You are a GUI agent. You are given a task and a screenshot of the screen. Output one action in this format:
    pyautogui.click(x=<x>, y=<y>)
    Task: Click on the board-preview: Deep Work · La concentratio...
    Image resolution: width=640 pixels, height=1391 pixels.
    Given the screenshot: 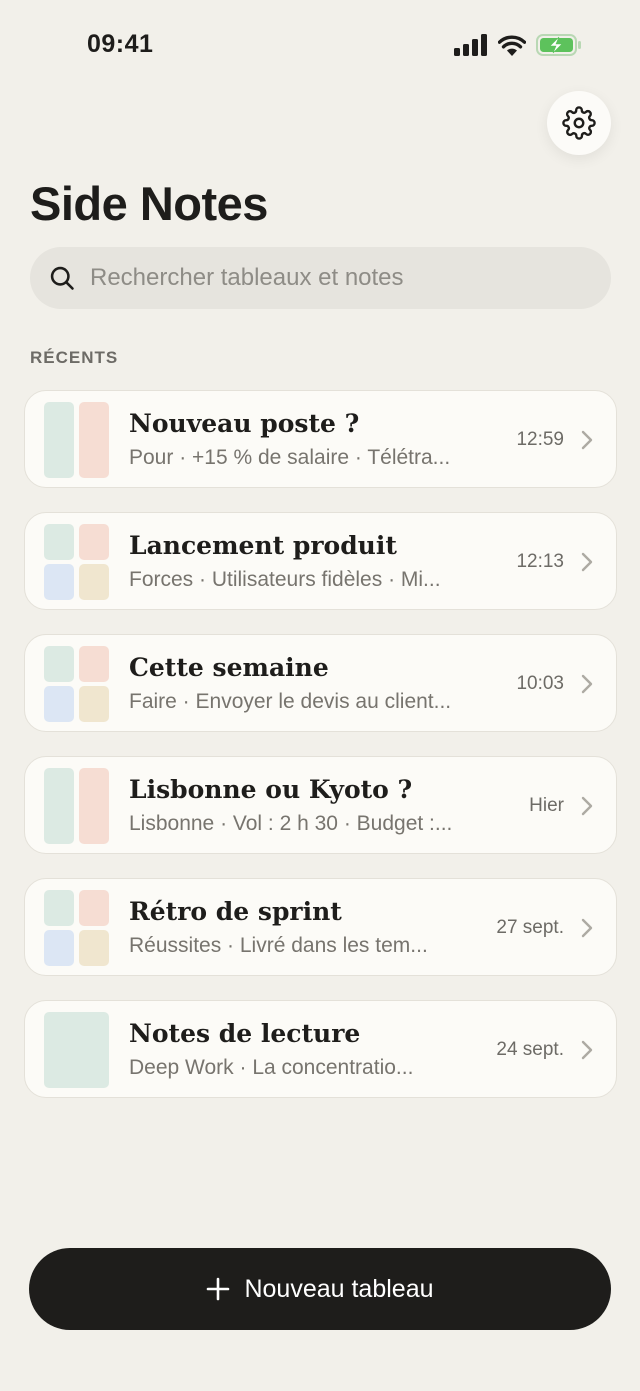 What is the action you would take?
    pyautogui.click(x=271, y=1067)
    